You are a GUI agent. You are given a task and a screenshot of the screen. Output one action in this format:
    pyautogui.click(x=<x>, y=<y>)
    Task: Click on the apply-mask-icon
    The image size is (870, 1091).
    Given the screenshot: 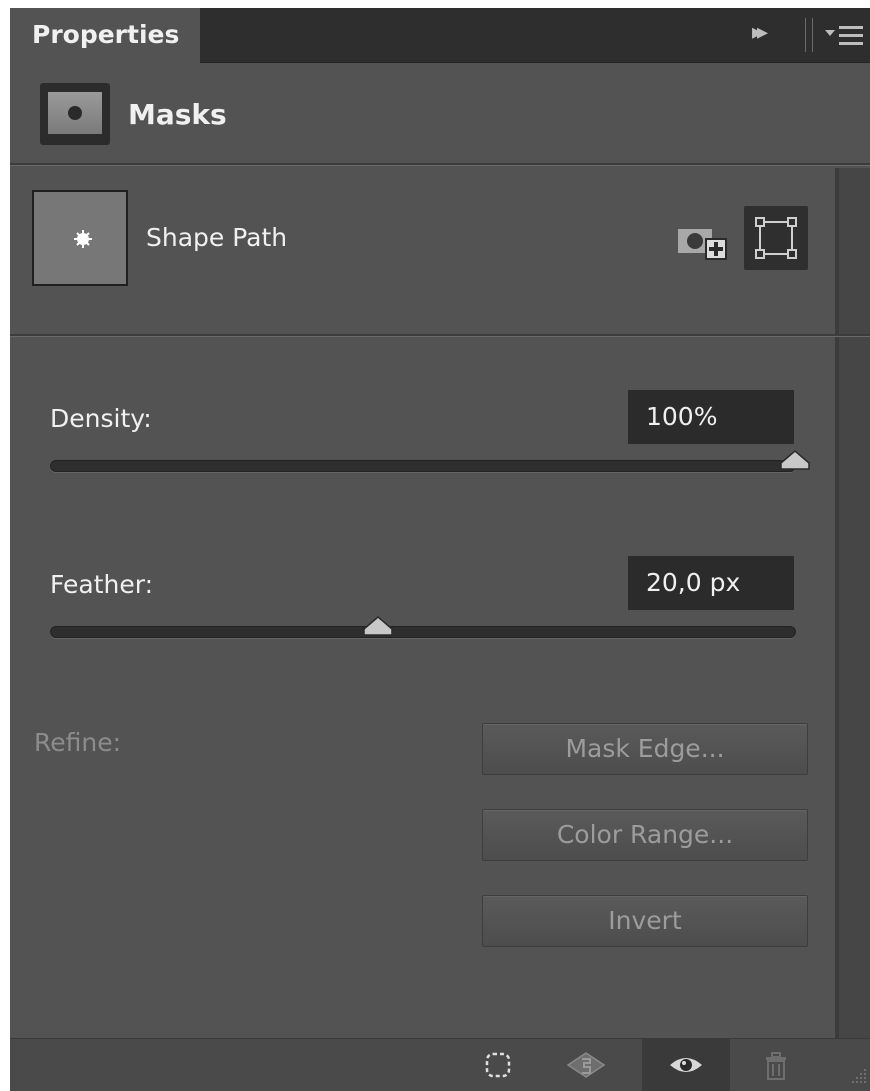 What is the action you would take?
    pyautogui.click(x=586, y=1065)
    